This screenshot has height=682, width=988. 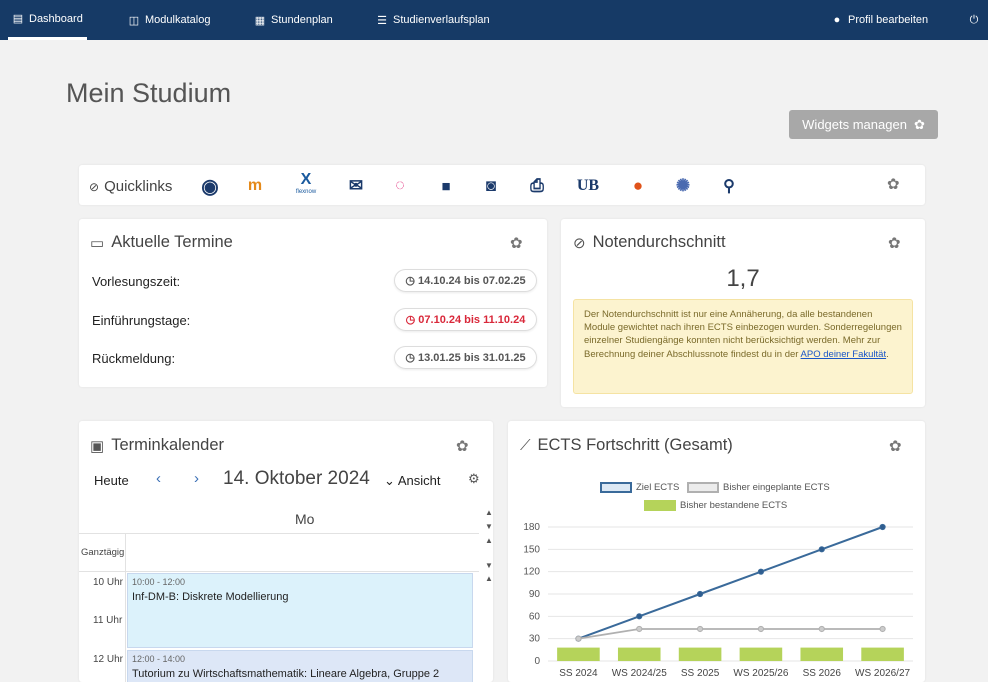 What do you see at coordinates (683, 186) in the screenshot?
I see `cluster-icon: ✺` at bounding box center [683, 186].